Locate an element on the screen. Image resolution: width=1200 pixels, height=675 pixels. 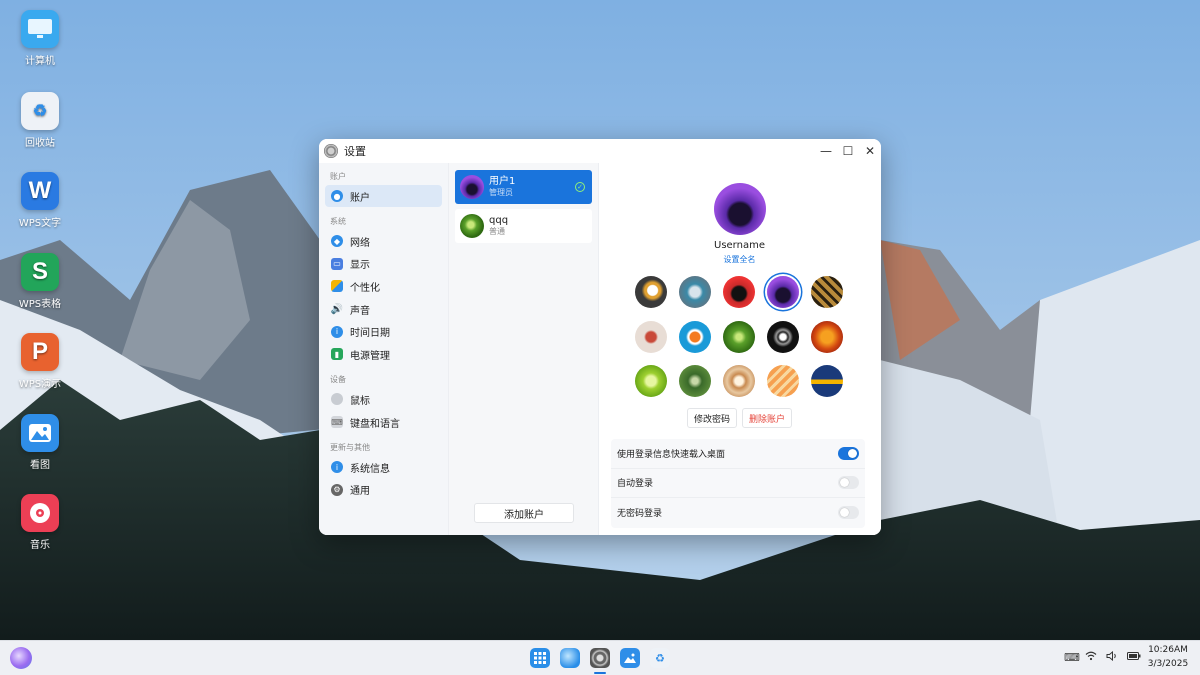
sidebar-item-label: 通用 is located at coordinates (360, 492).